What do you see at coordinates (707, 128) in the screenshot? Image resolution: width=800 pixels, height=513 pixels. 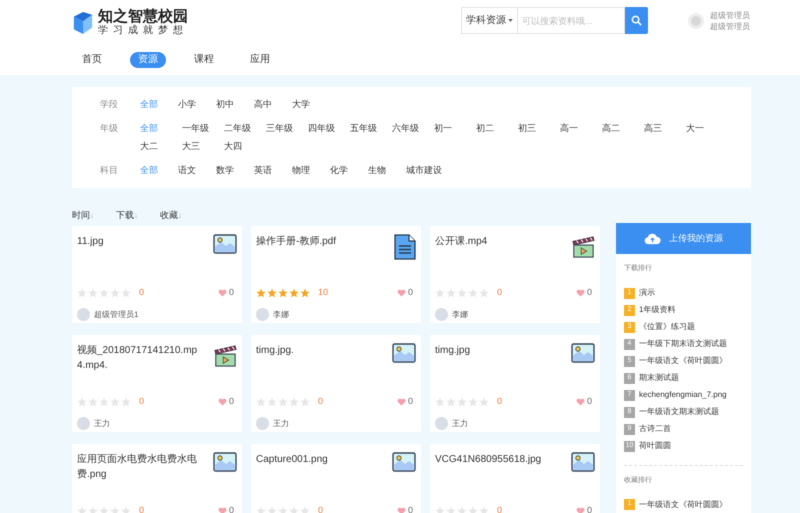 I see `filter-option: 大一` at bounding box center [707, 128].